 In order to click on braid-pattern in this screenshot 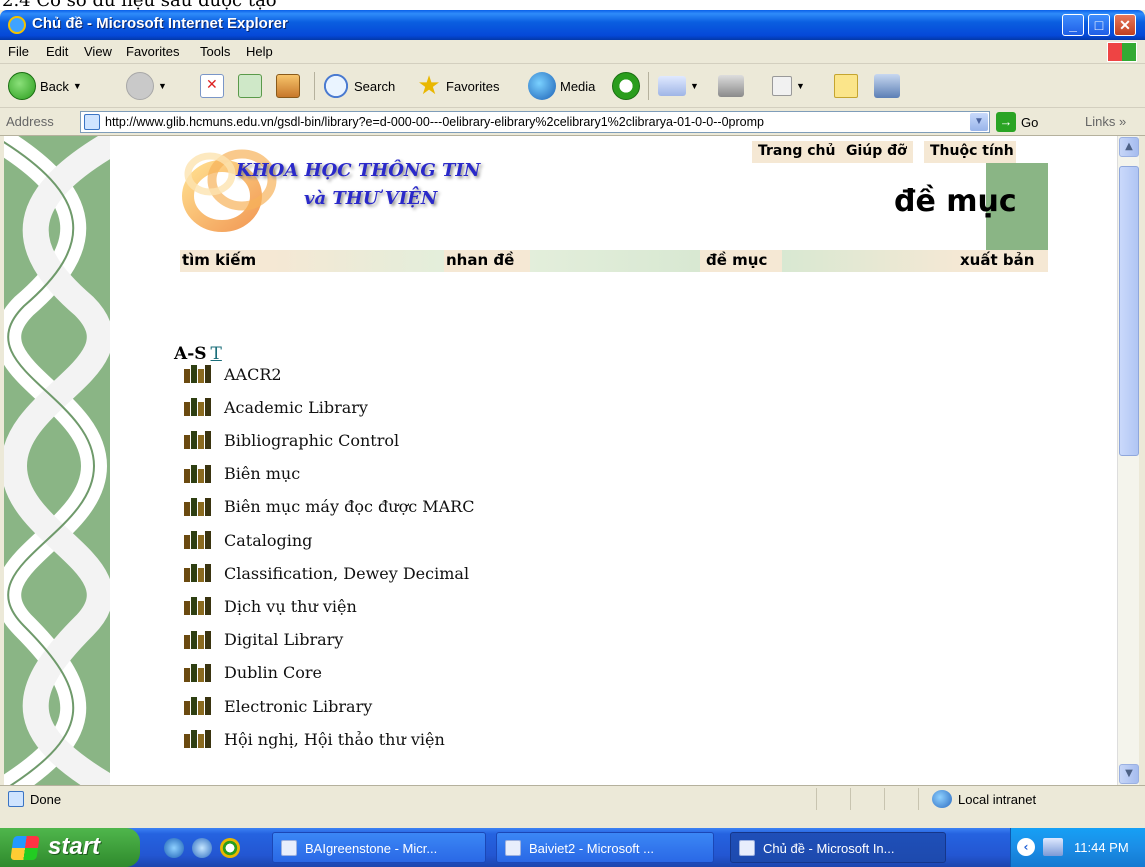, I will do `click(57, 460)`.